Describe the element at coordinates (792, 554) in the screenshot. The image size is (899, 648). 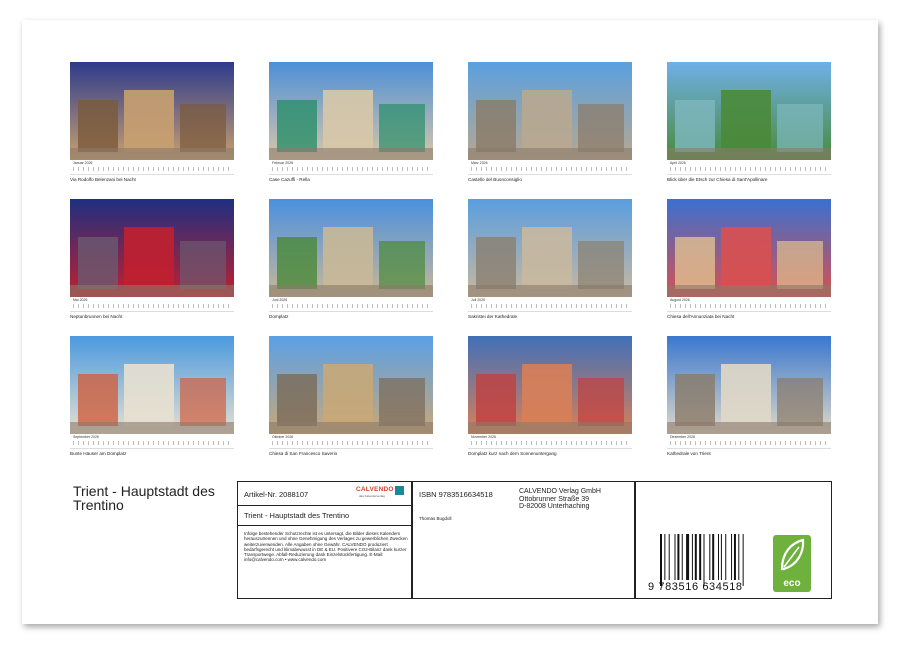
I see `leaf-icon` at that location.